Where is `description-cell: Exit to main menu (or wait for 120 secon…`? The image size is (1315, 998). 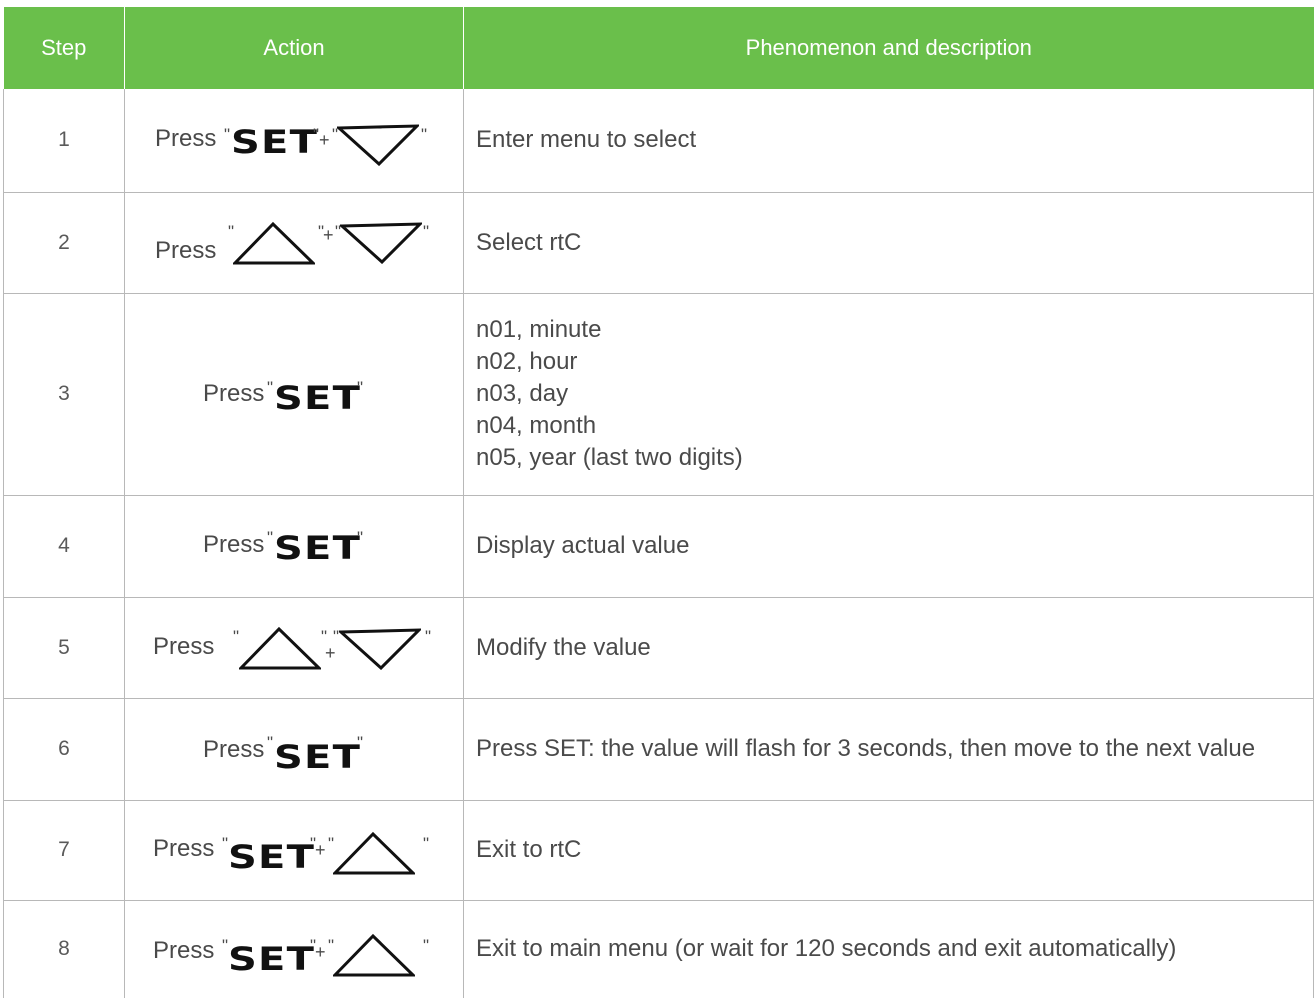 description-cell: Exit to main menu (or wait for 120 secon… is located at coordinates (888, 949).